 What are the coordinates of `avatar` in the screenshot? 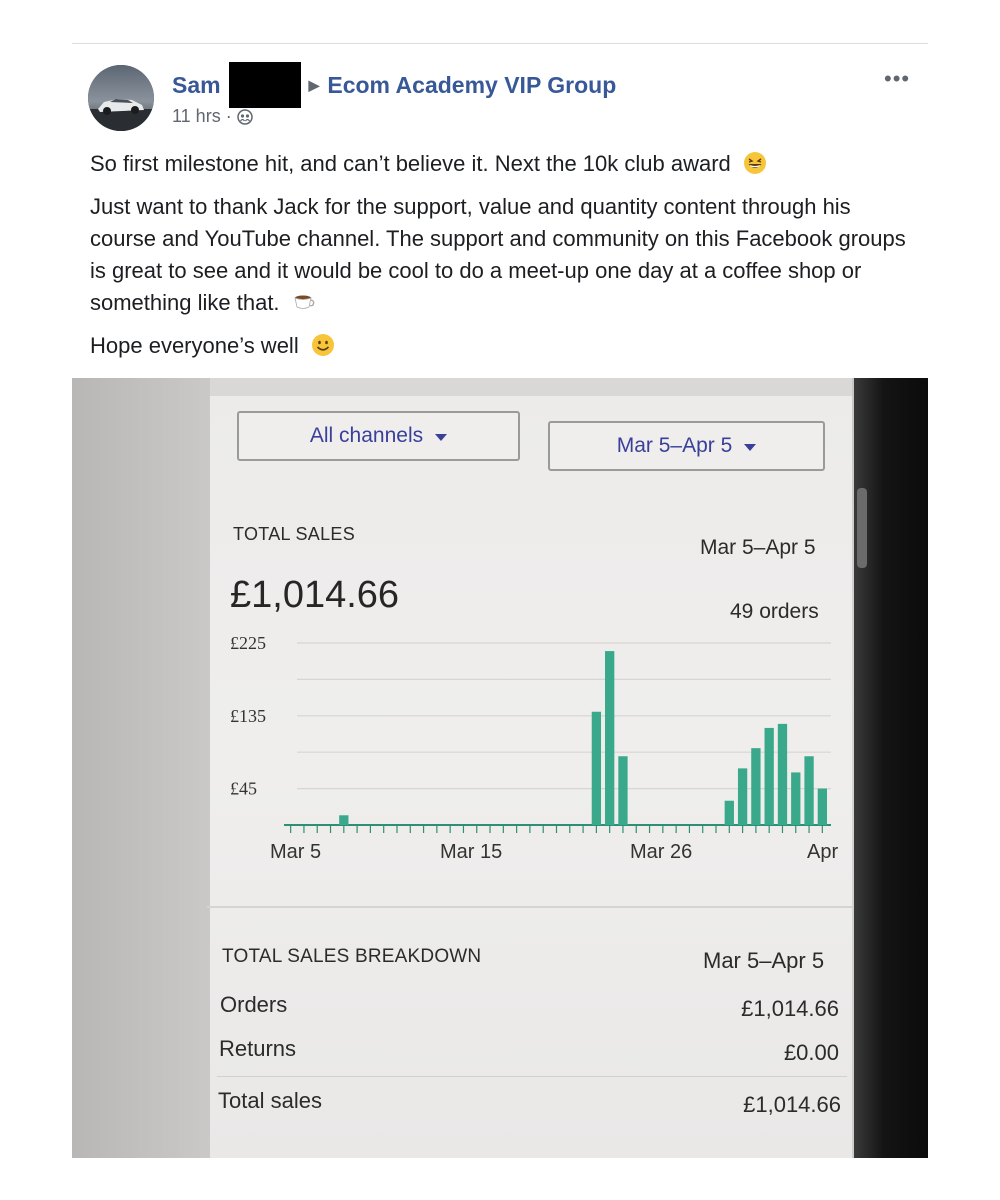 It's located at (121, 98).